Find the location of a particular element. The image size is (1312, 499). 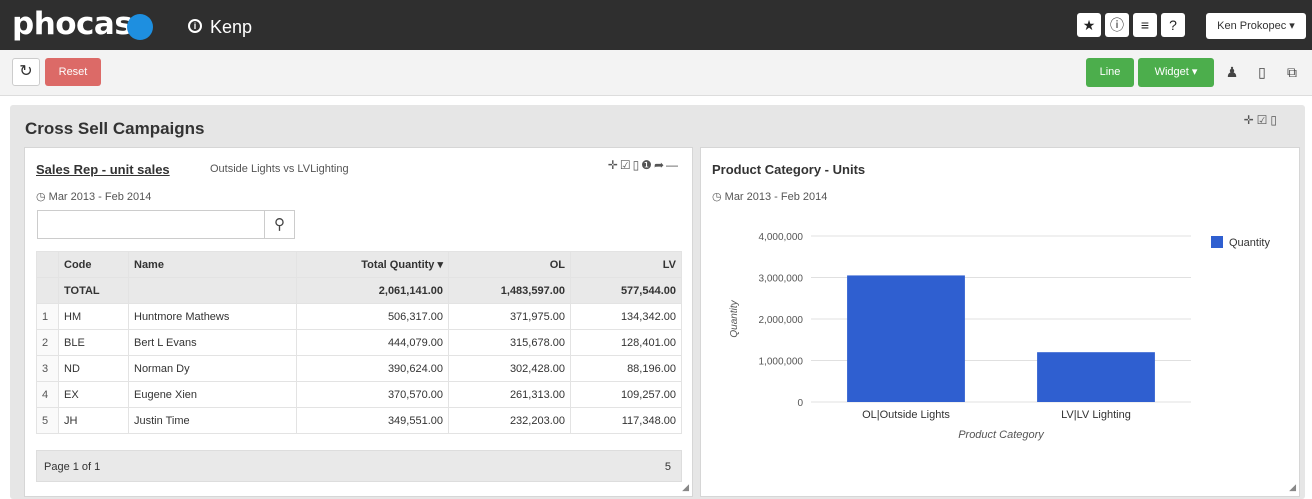

cell-lv: 88,196.00 is located at coordinates (626, 368).